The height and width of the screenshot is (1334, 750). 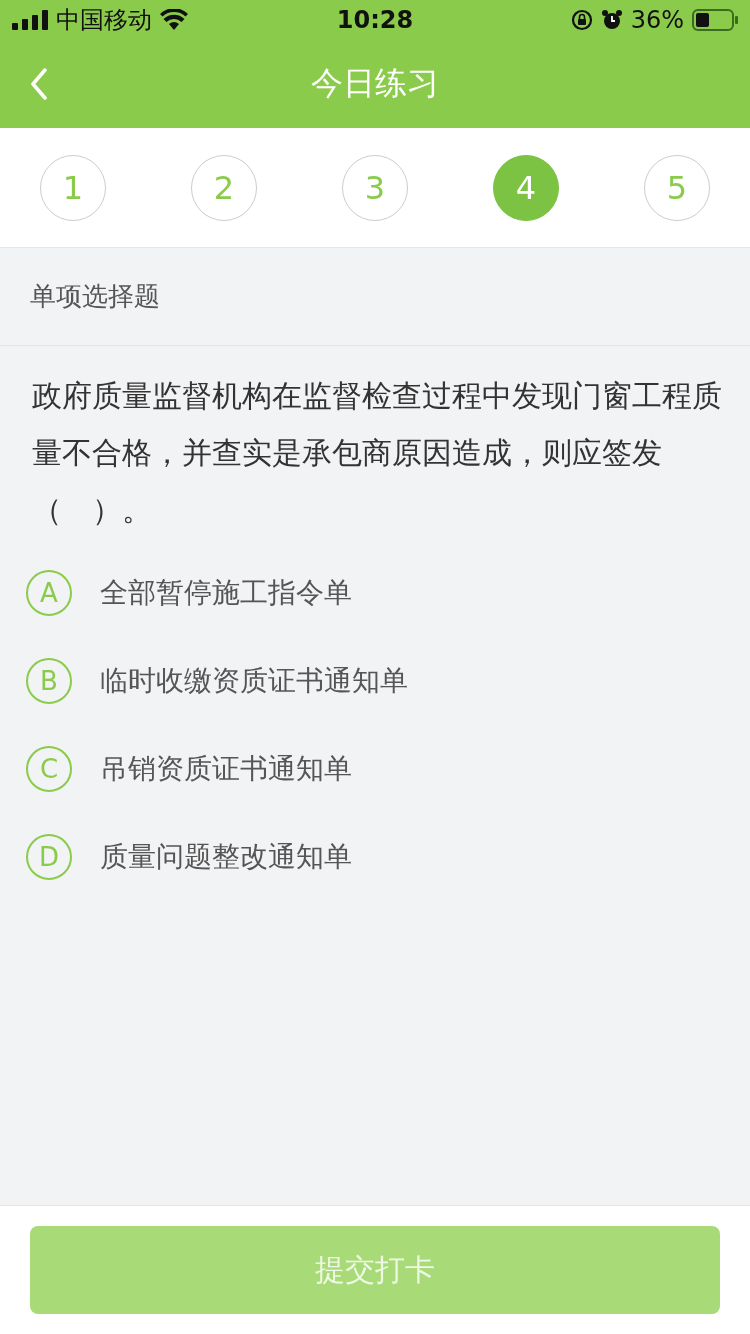 What do you see at coordinates (715, 20) in the screenshot?
I see `battery-icon` at bounding box center [715, 20].